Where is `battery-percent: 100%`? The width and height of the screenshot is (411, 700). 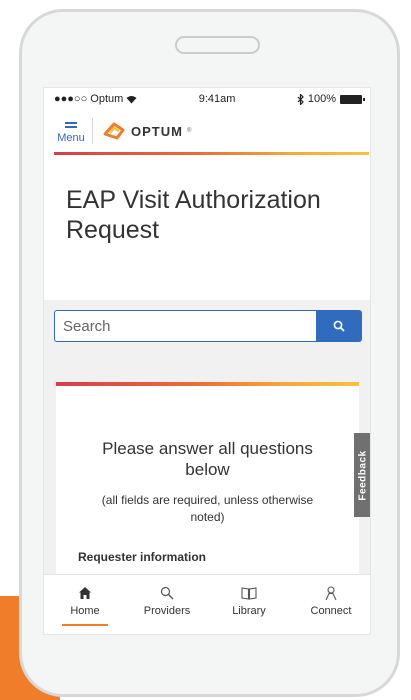
battery-percent: 100% is located at coordinates (321, 99).